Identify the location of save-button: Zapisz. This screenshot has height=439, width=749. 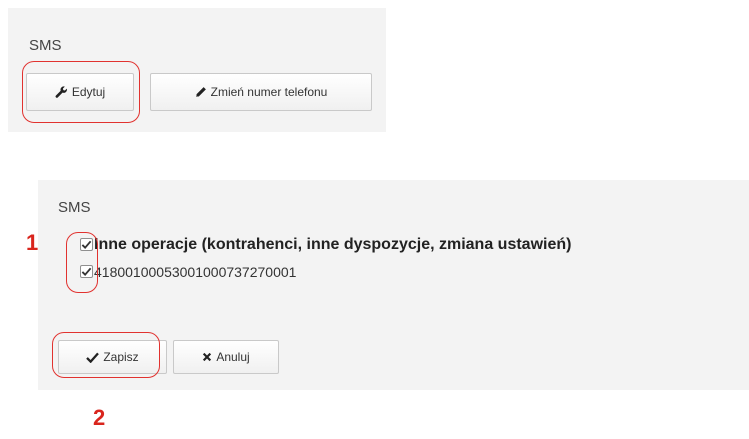
(112, 357).